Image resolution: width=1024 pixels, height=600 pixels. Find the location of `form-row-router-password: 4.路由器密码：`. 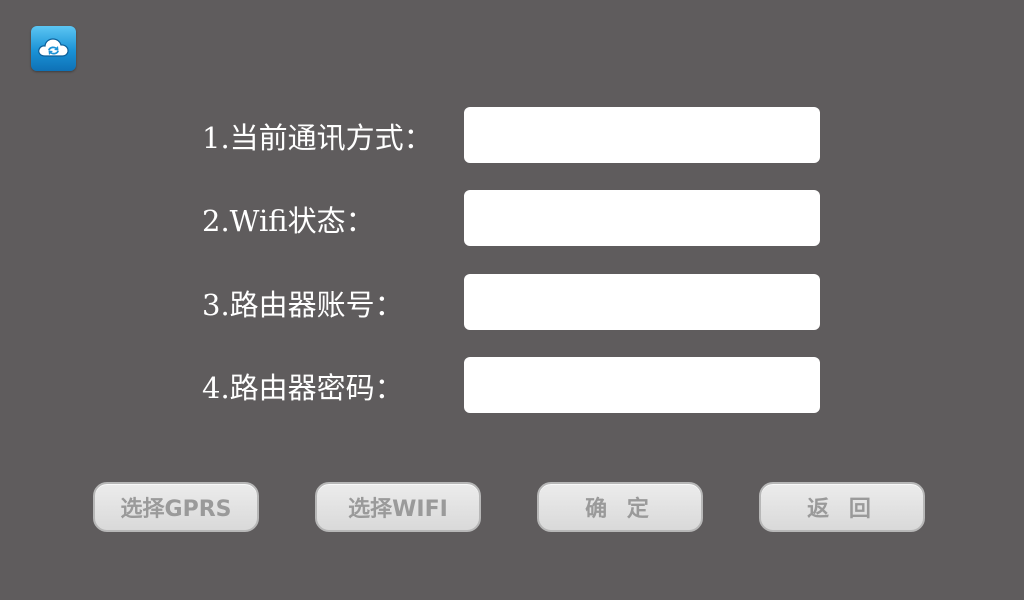

form-row-router-password: 4.路由器密码： is located at coordinates (512, 386).